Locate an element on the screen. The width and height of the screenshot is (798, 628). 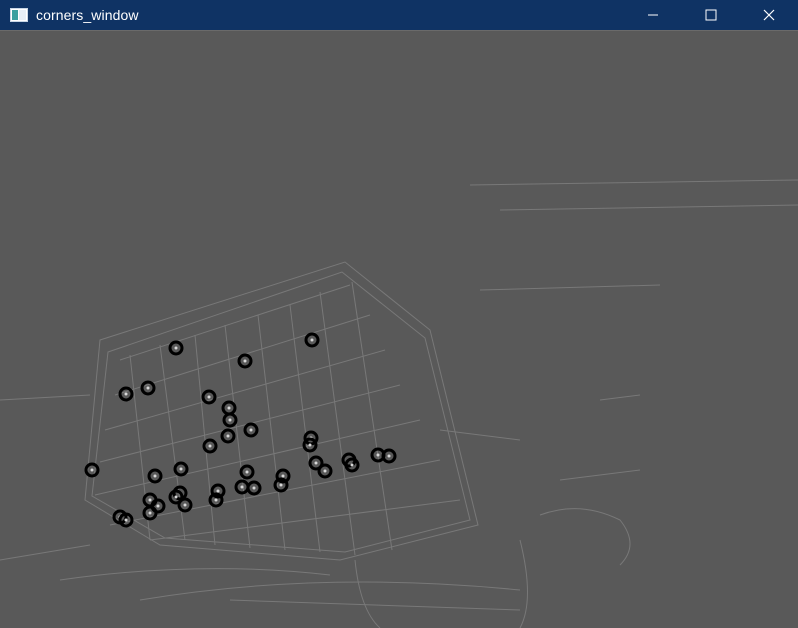
window-controls is located at coordinates (711, 15).